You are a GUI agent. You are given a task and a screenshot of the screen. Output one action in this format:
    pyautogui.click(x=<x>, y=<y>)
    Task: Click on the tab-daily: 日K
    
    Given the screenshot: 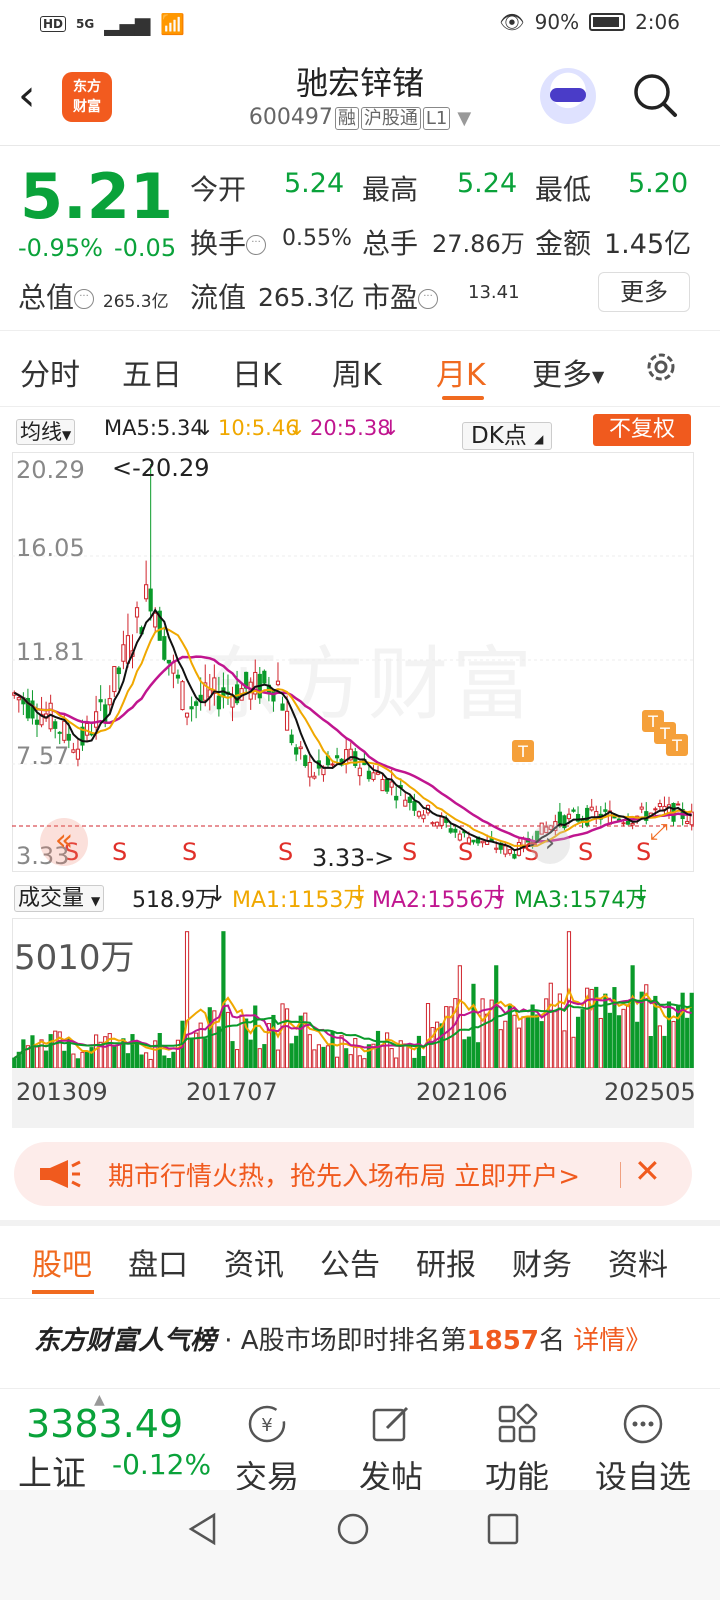 What is the action you would take?
    pyautogui.click(x=257, y=372)
    